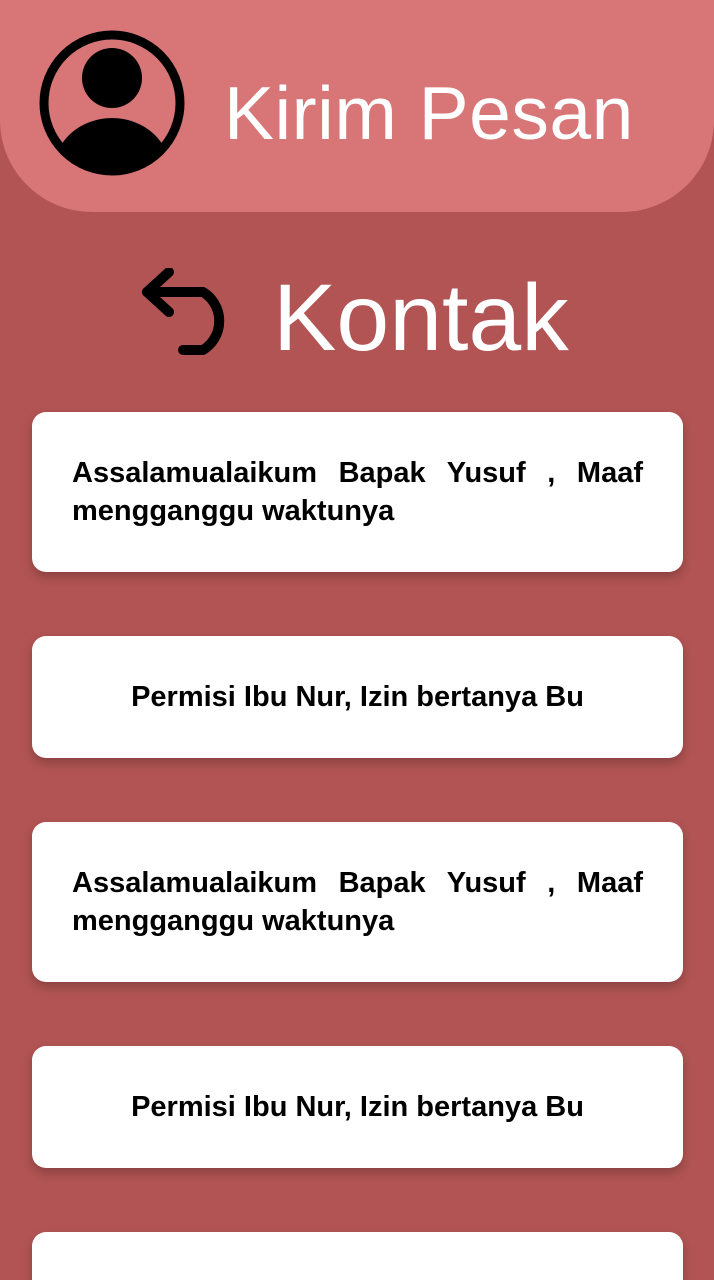  I want to click on undo-arrow-icon, so click(193, 315).